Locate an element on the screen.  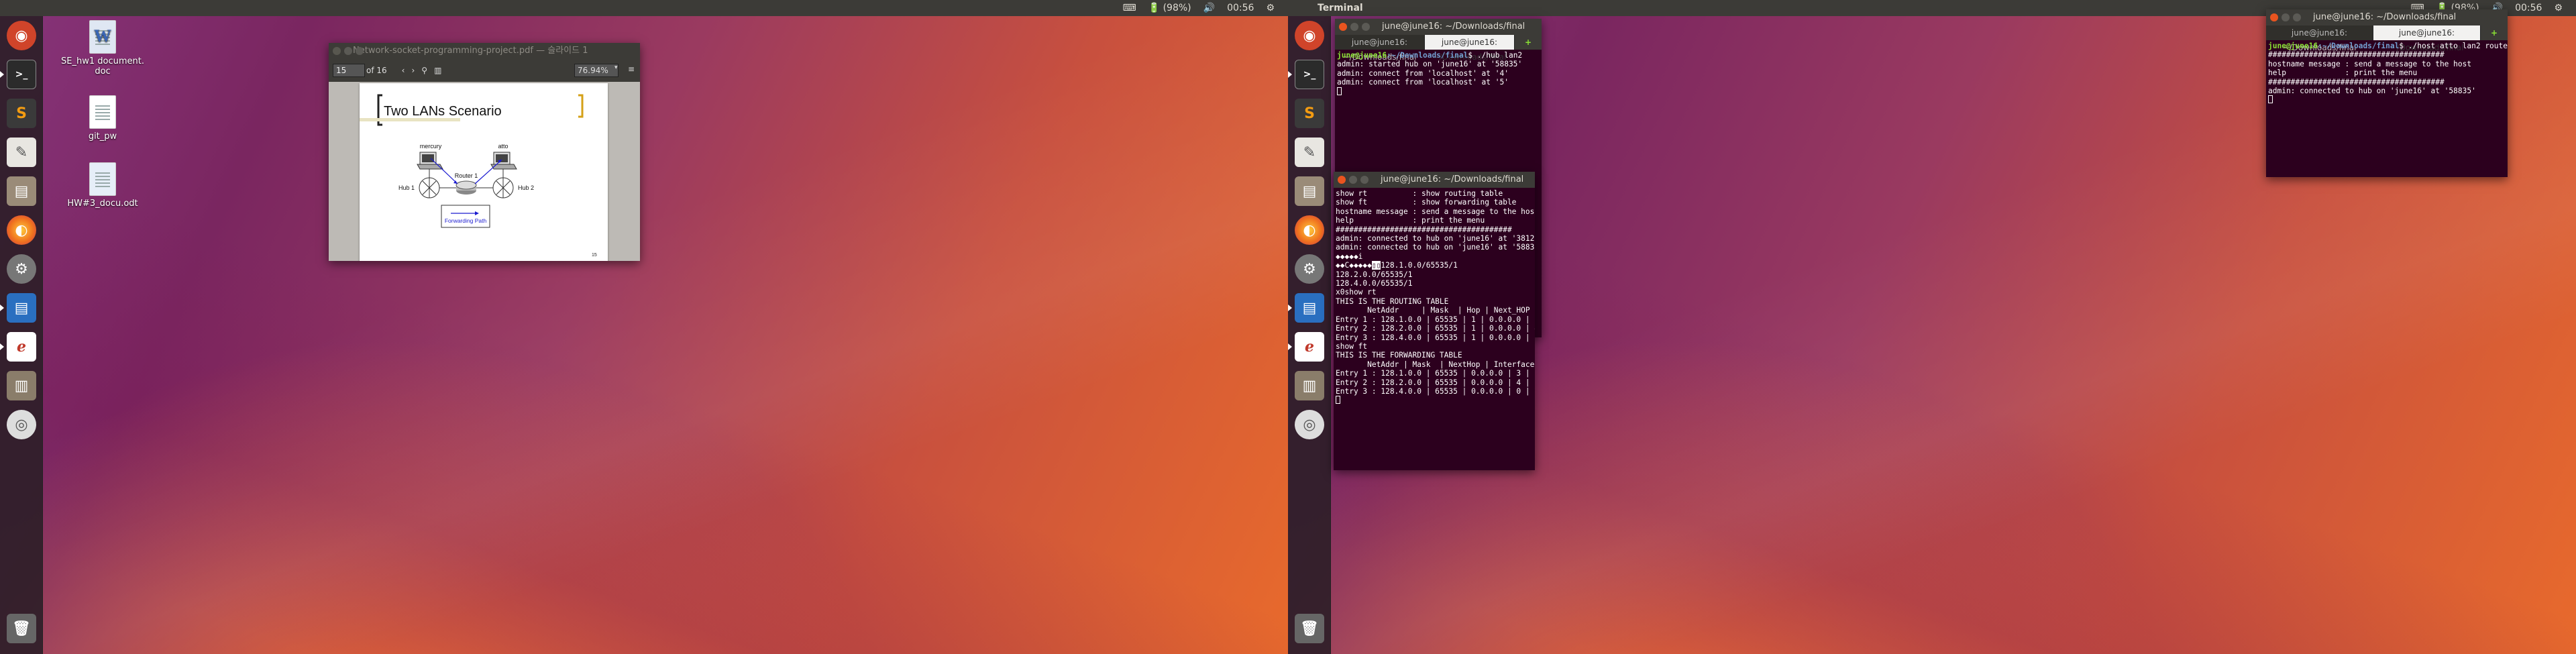
page-number-input: 15 is located at coordinates (349, 70).